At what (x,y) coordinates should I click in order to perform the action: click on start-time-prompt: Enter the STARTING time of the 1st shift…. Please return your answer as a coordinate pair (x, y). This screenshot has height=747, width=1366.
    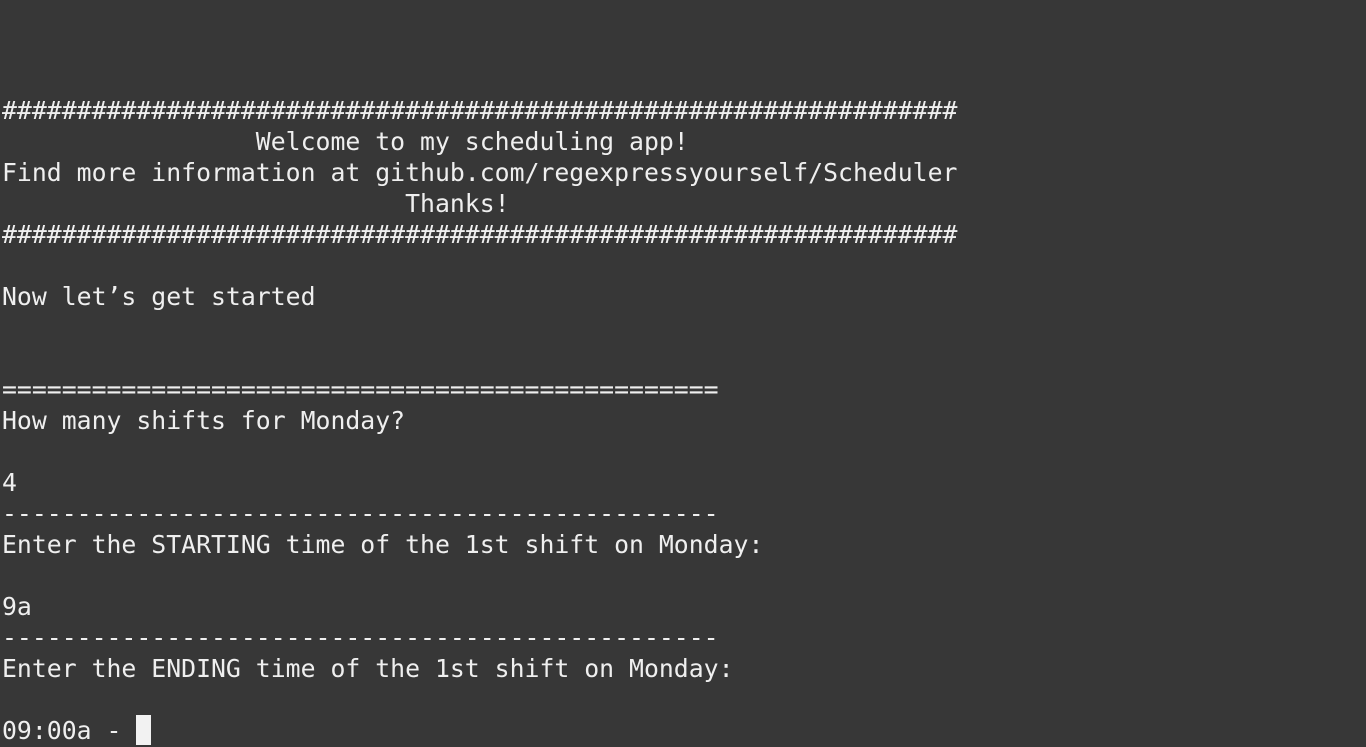
    Looking at the image, I should click on (383, 544).